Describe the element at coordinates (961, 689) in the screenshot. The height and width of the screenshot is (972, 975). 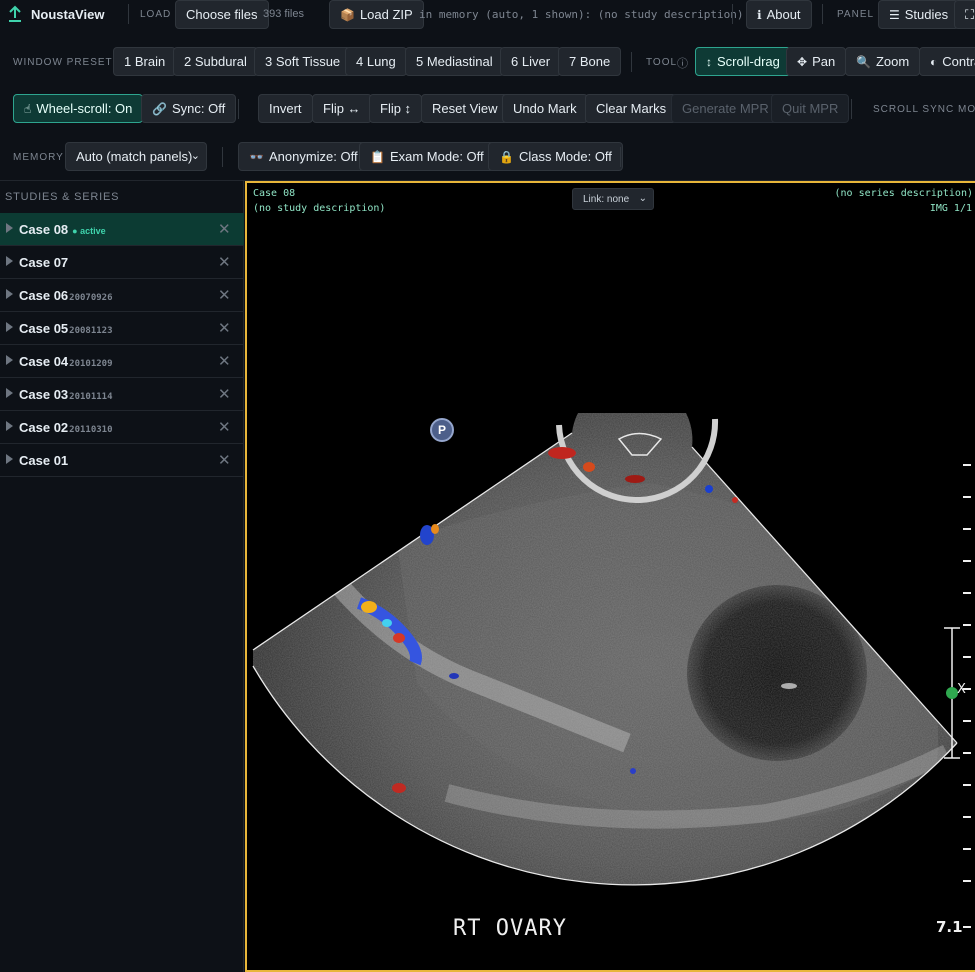
I see `caliper-label: X` at that location.